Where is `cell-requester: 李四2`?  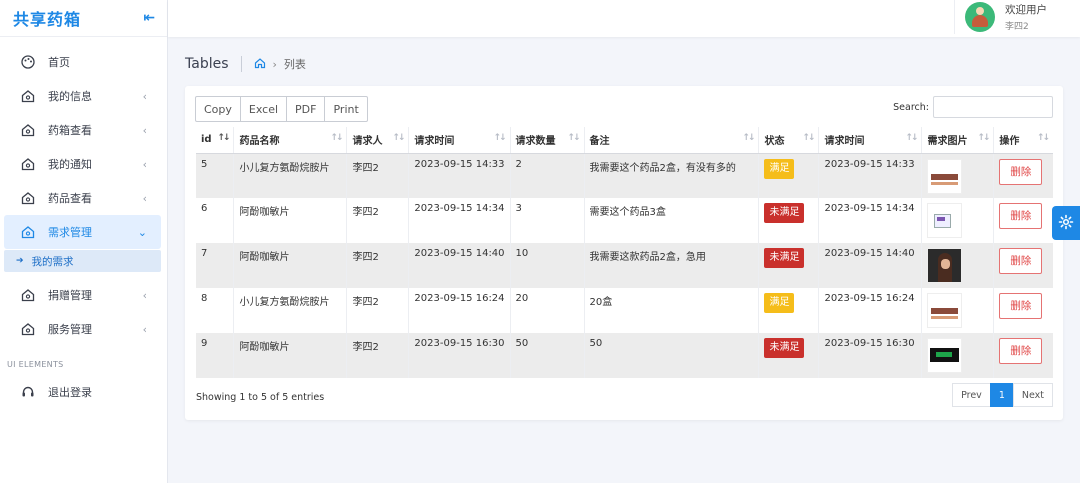 cell-requester: 李四2 is located at coordinates (378, 175).